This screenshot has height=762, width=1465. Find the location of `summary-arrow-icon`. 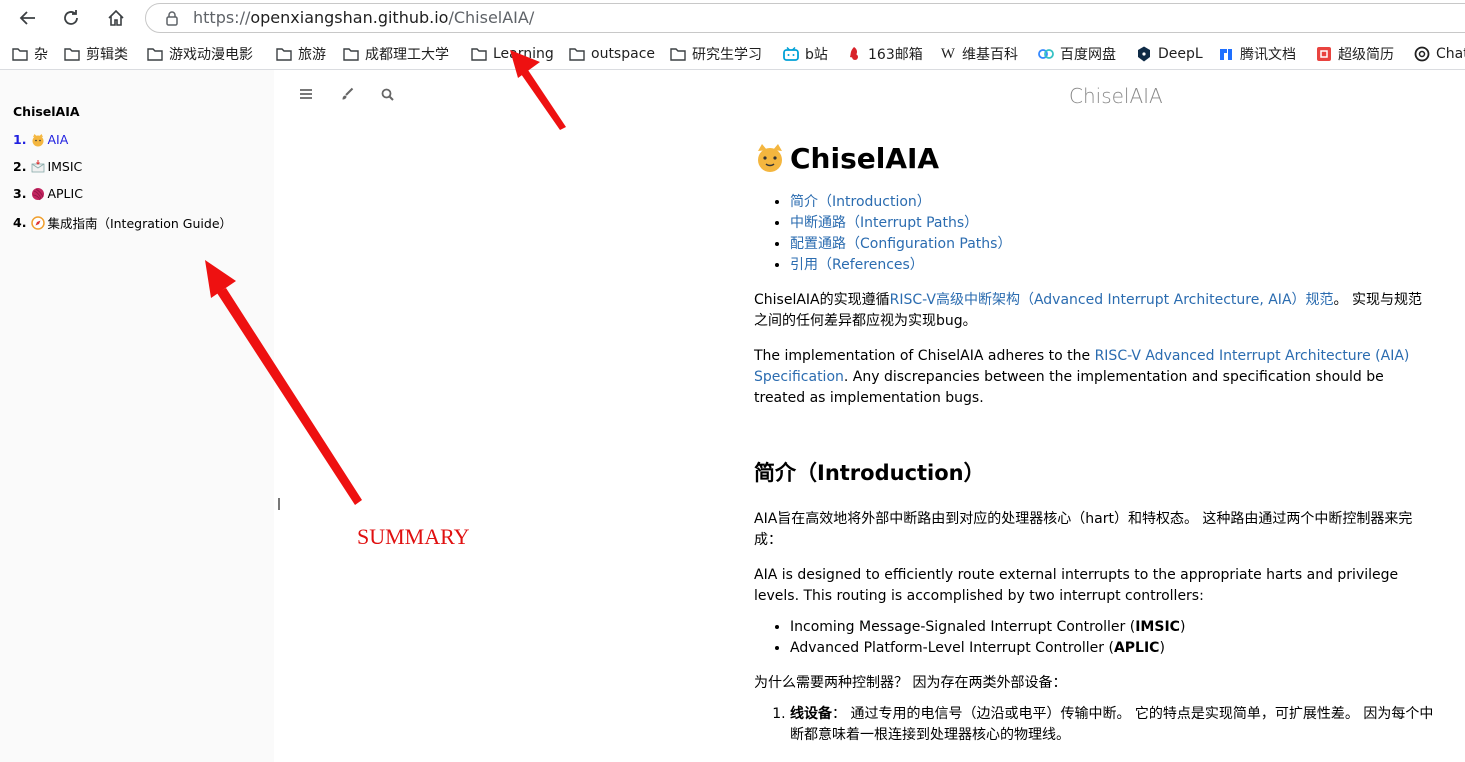

summary-arrow-icon is located at coordinates (283, 382).